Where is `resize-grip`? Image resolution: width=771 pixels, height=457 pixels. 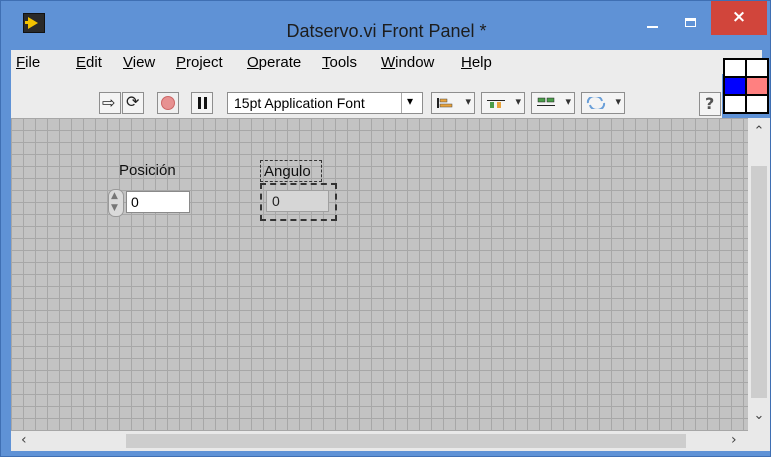
resize-grip is located at coordinates (759, 441).